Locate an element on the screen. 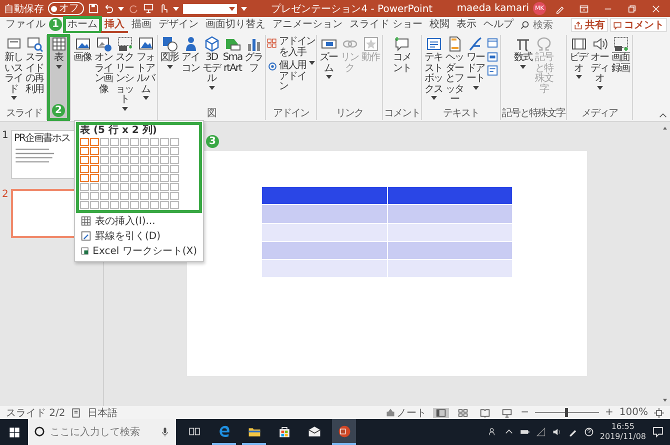 This screenshot has width=670, height=445. ribbon-button: 個人用アドイン is located at coordinates (291, 76).